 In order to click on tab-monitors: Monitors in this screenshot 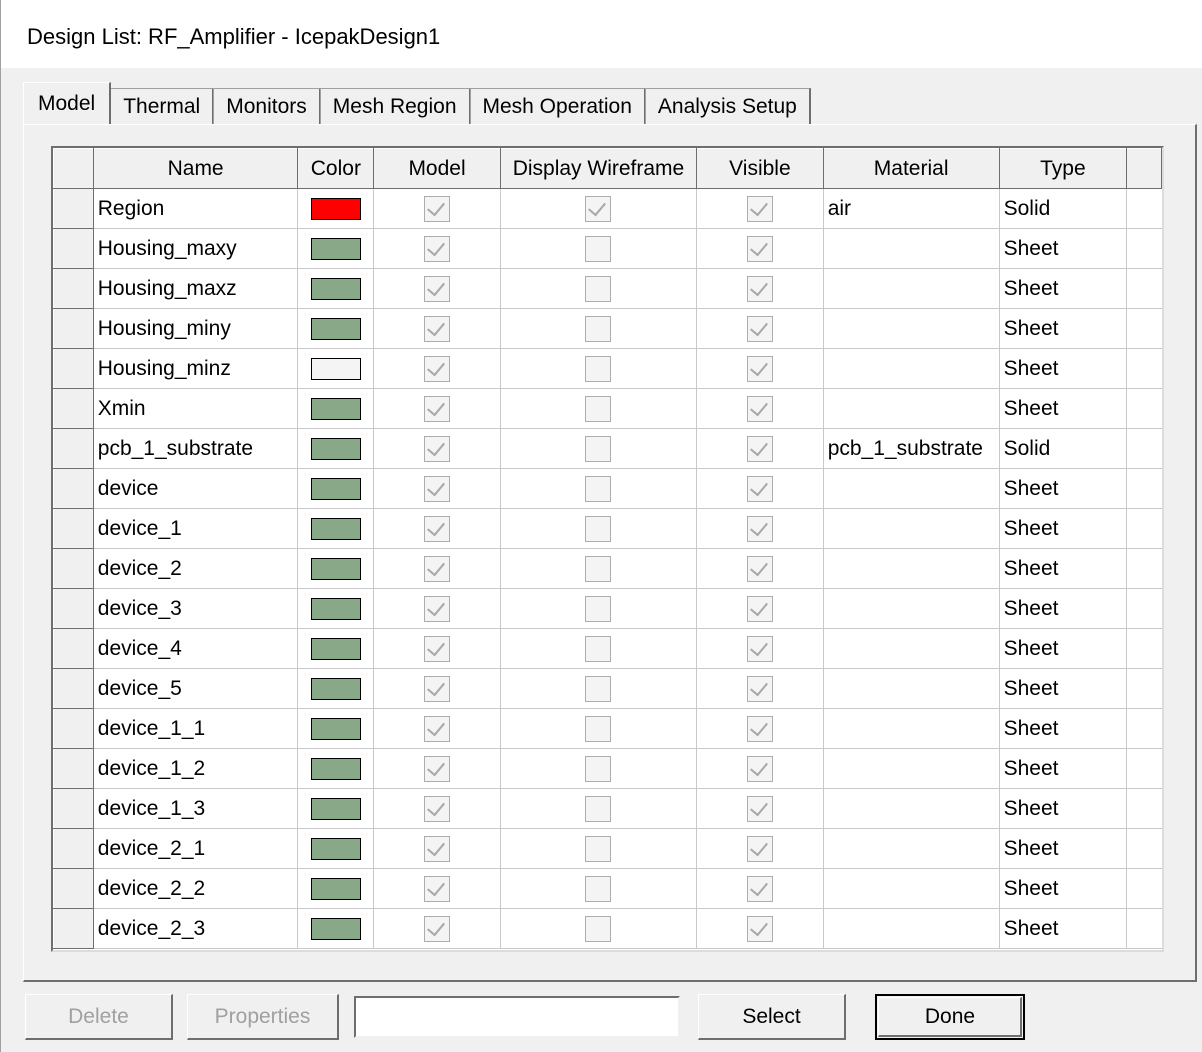, I will do `click(267, 106)`.